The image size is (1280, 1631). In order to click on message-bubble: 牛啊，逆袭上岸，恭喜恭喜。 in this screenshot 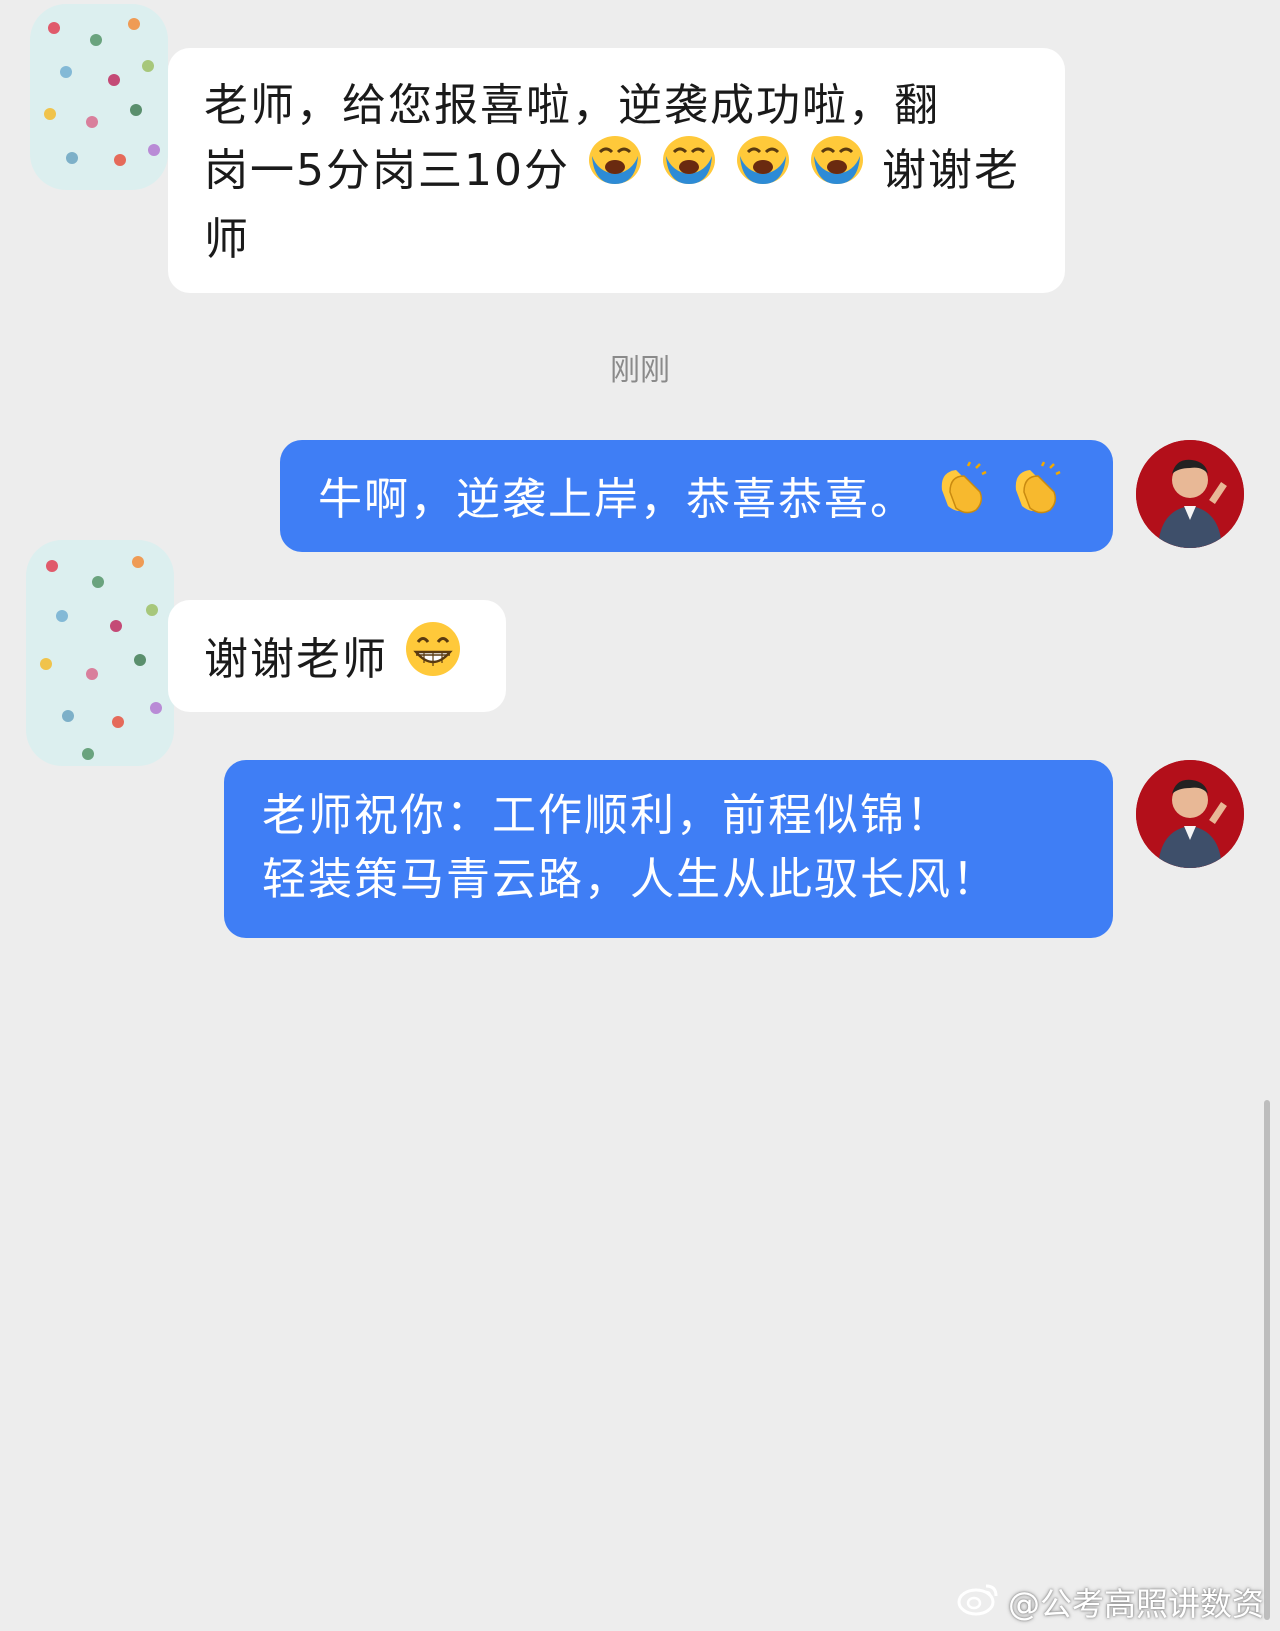, I will do `click(696, 496)`.